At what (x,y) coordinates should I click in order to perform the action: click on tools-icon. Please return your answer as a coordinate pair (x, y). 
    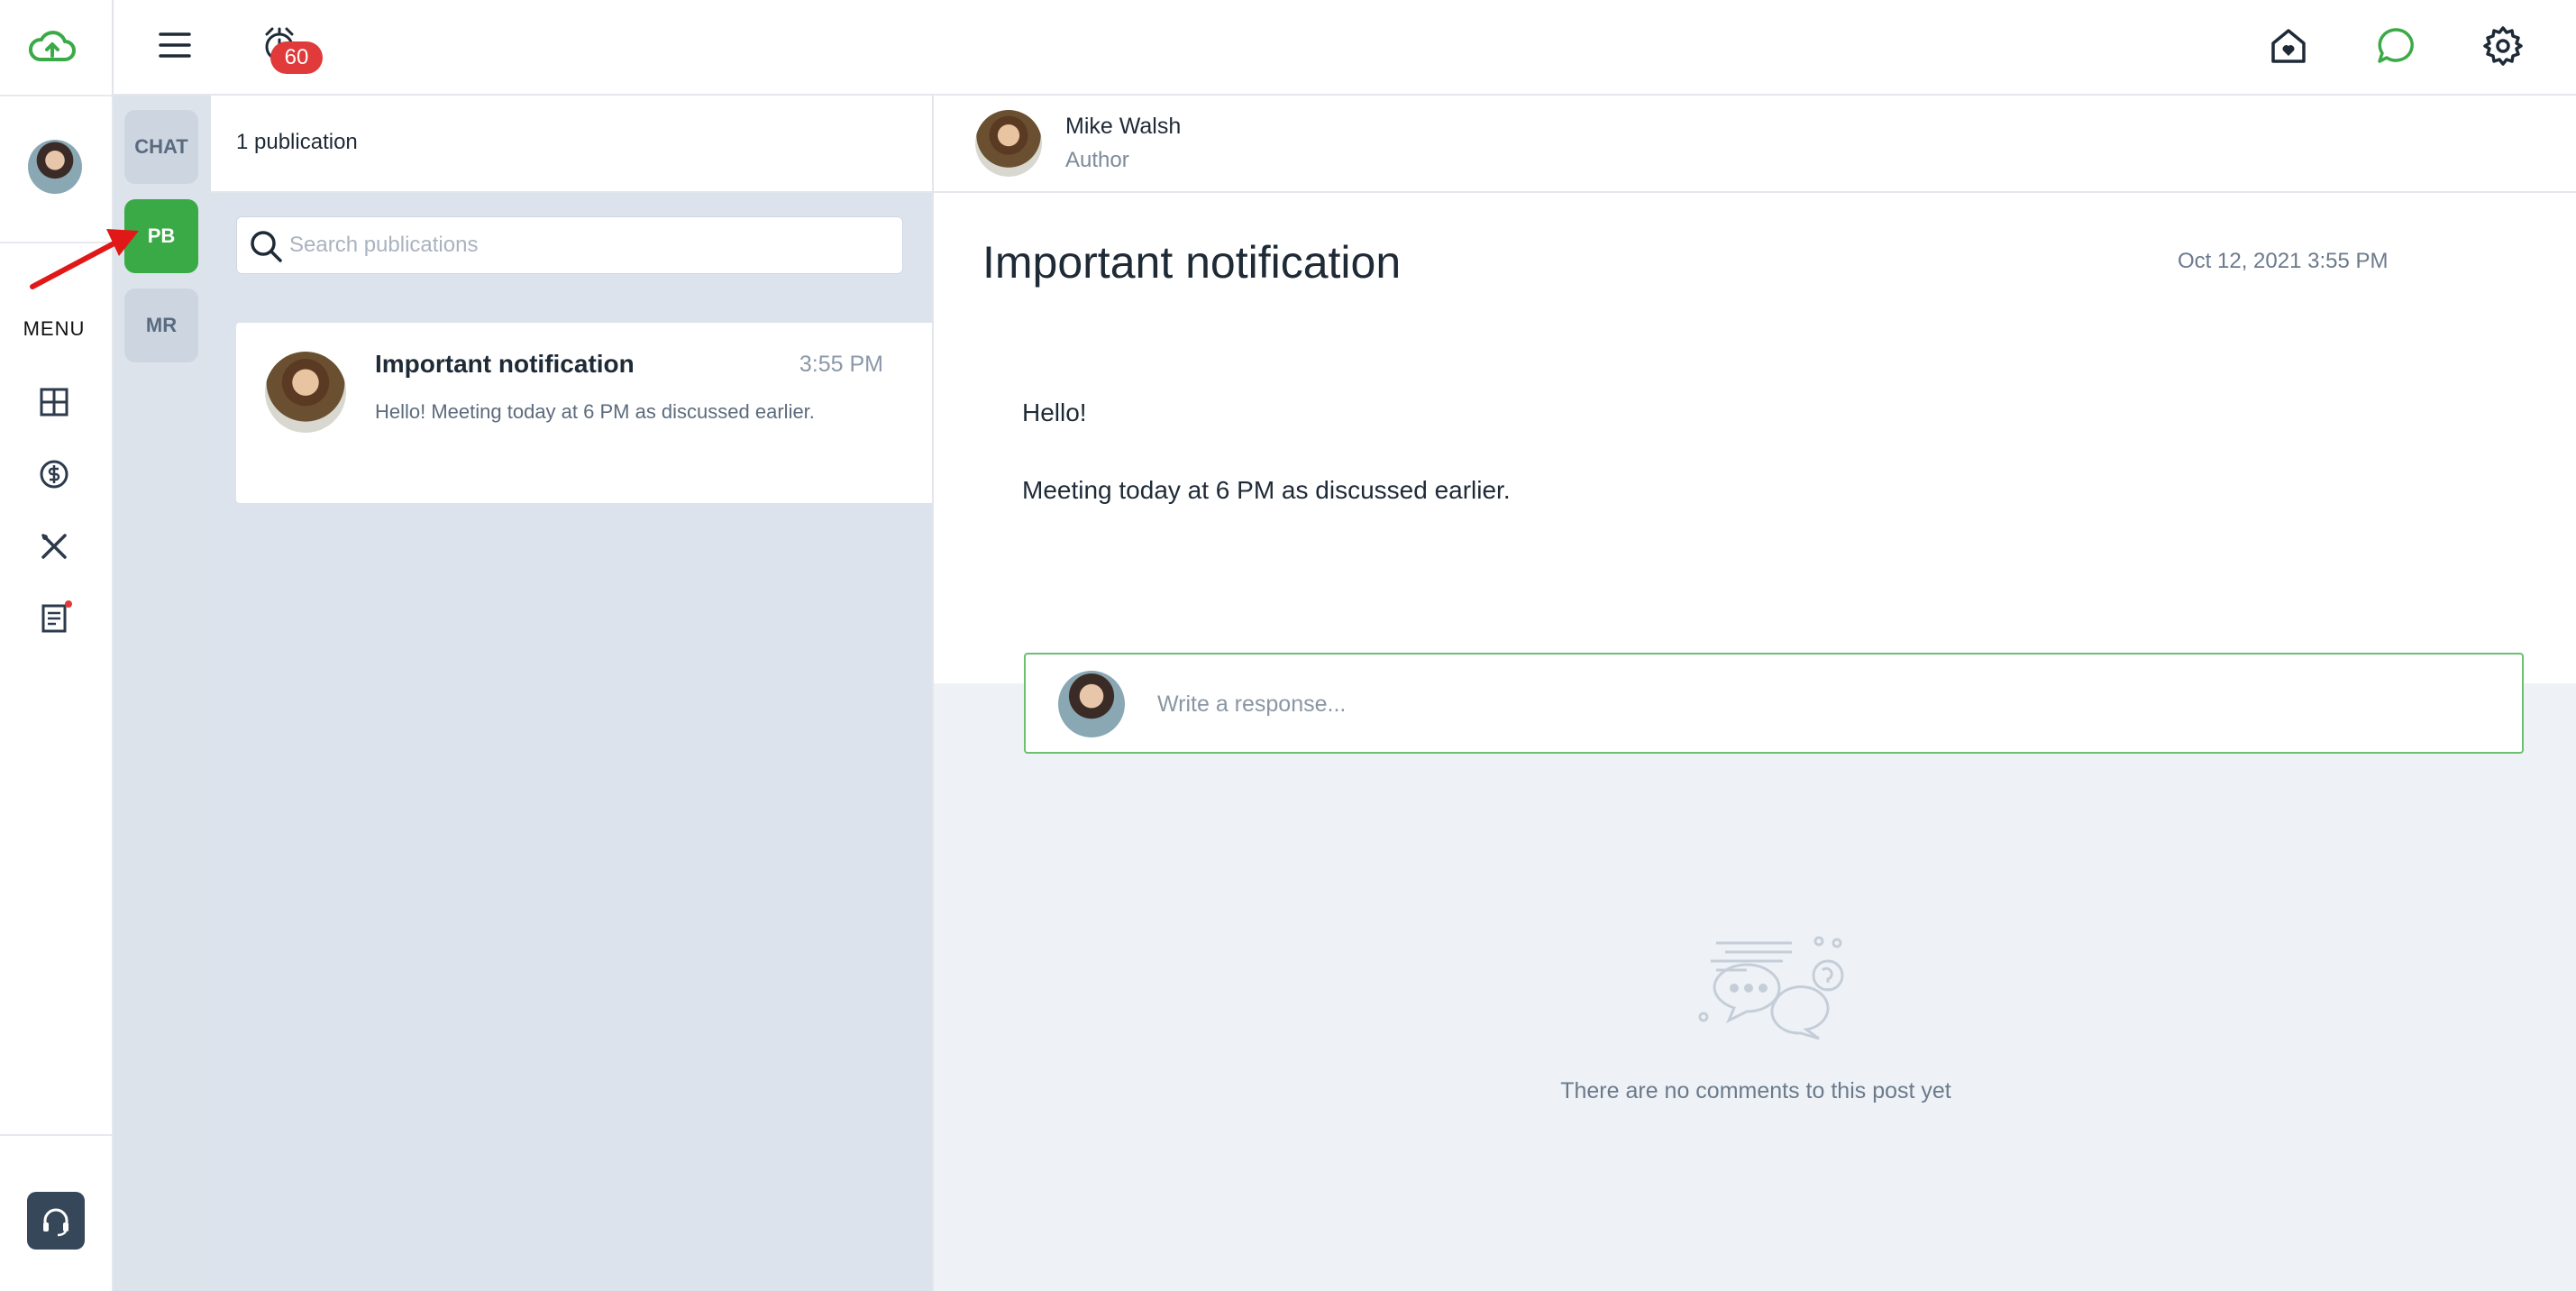
    Looking at the image, I should click on (54, 546).